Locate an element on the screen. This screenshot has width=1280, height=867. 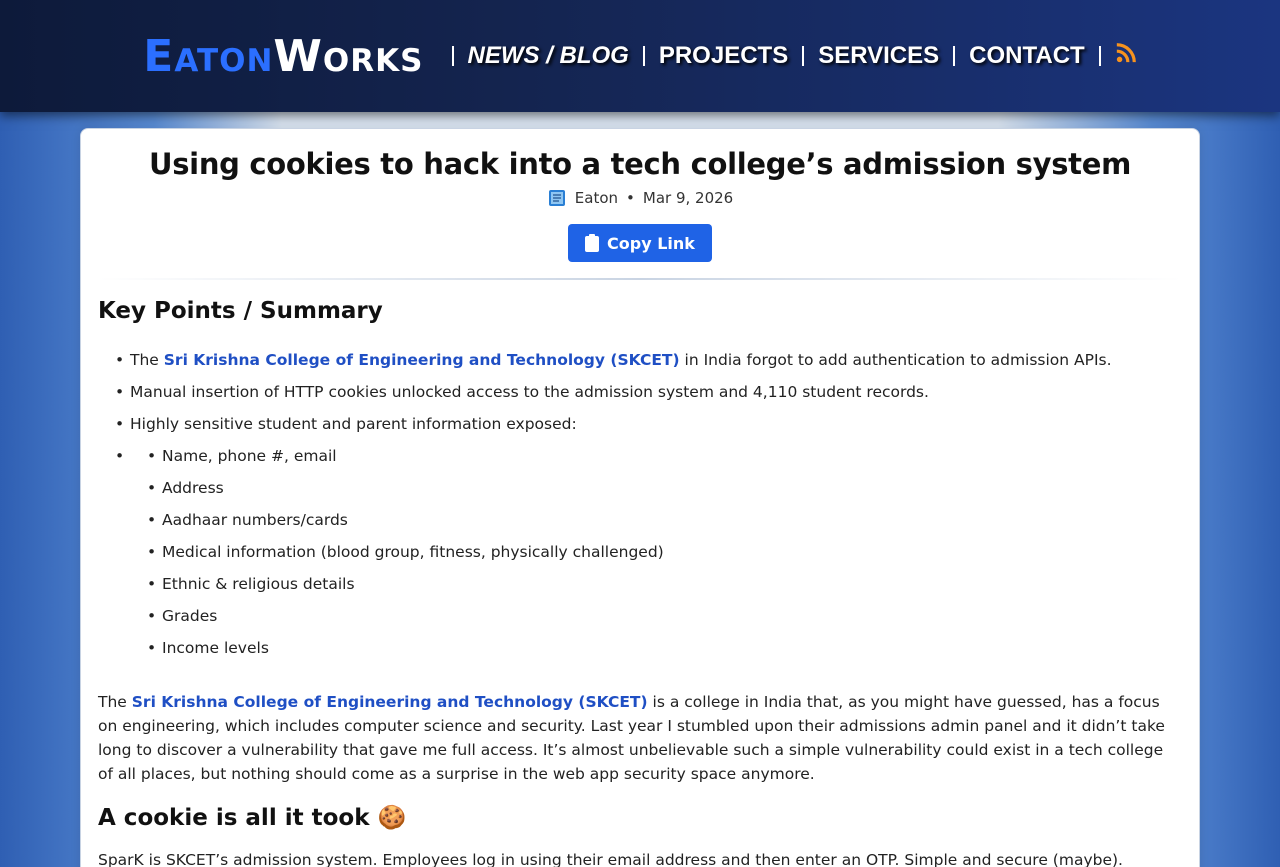
article-date: Mar 9, 2026 is located at coordinates (688, 198).